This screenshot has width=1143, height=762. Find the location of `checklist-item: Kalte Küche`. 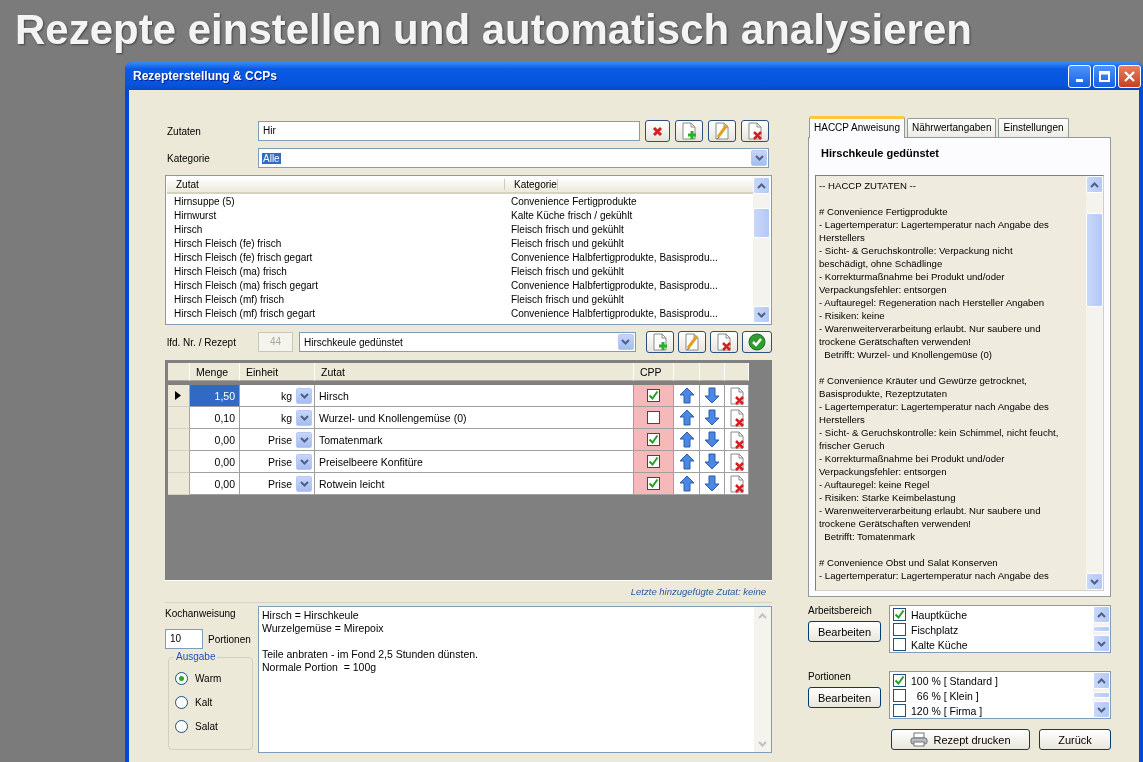

checklist-item: Kalte Küche is located at coordinates (939, 644).